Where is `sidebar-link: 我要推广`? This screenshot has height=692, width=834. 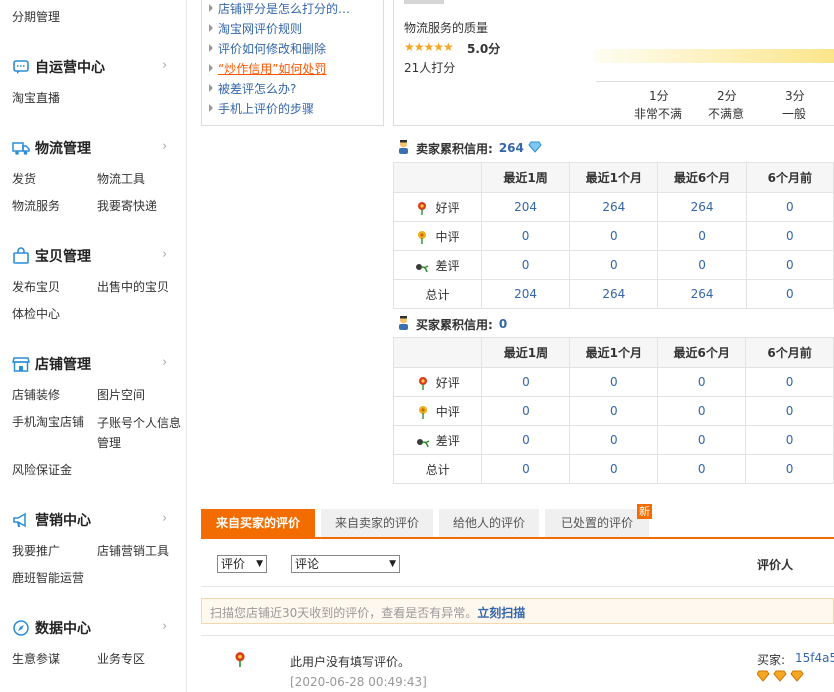 sidebar-link: 我要推广 is located at coordinates (36, 550).